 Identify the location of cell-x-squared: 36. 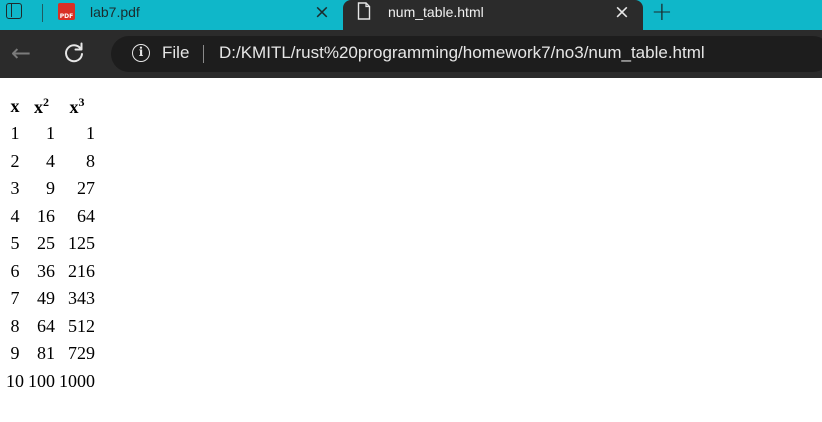
(46, 270).